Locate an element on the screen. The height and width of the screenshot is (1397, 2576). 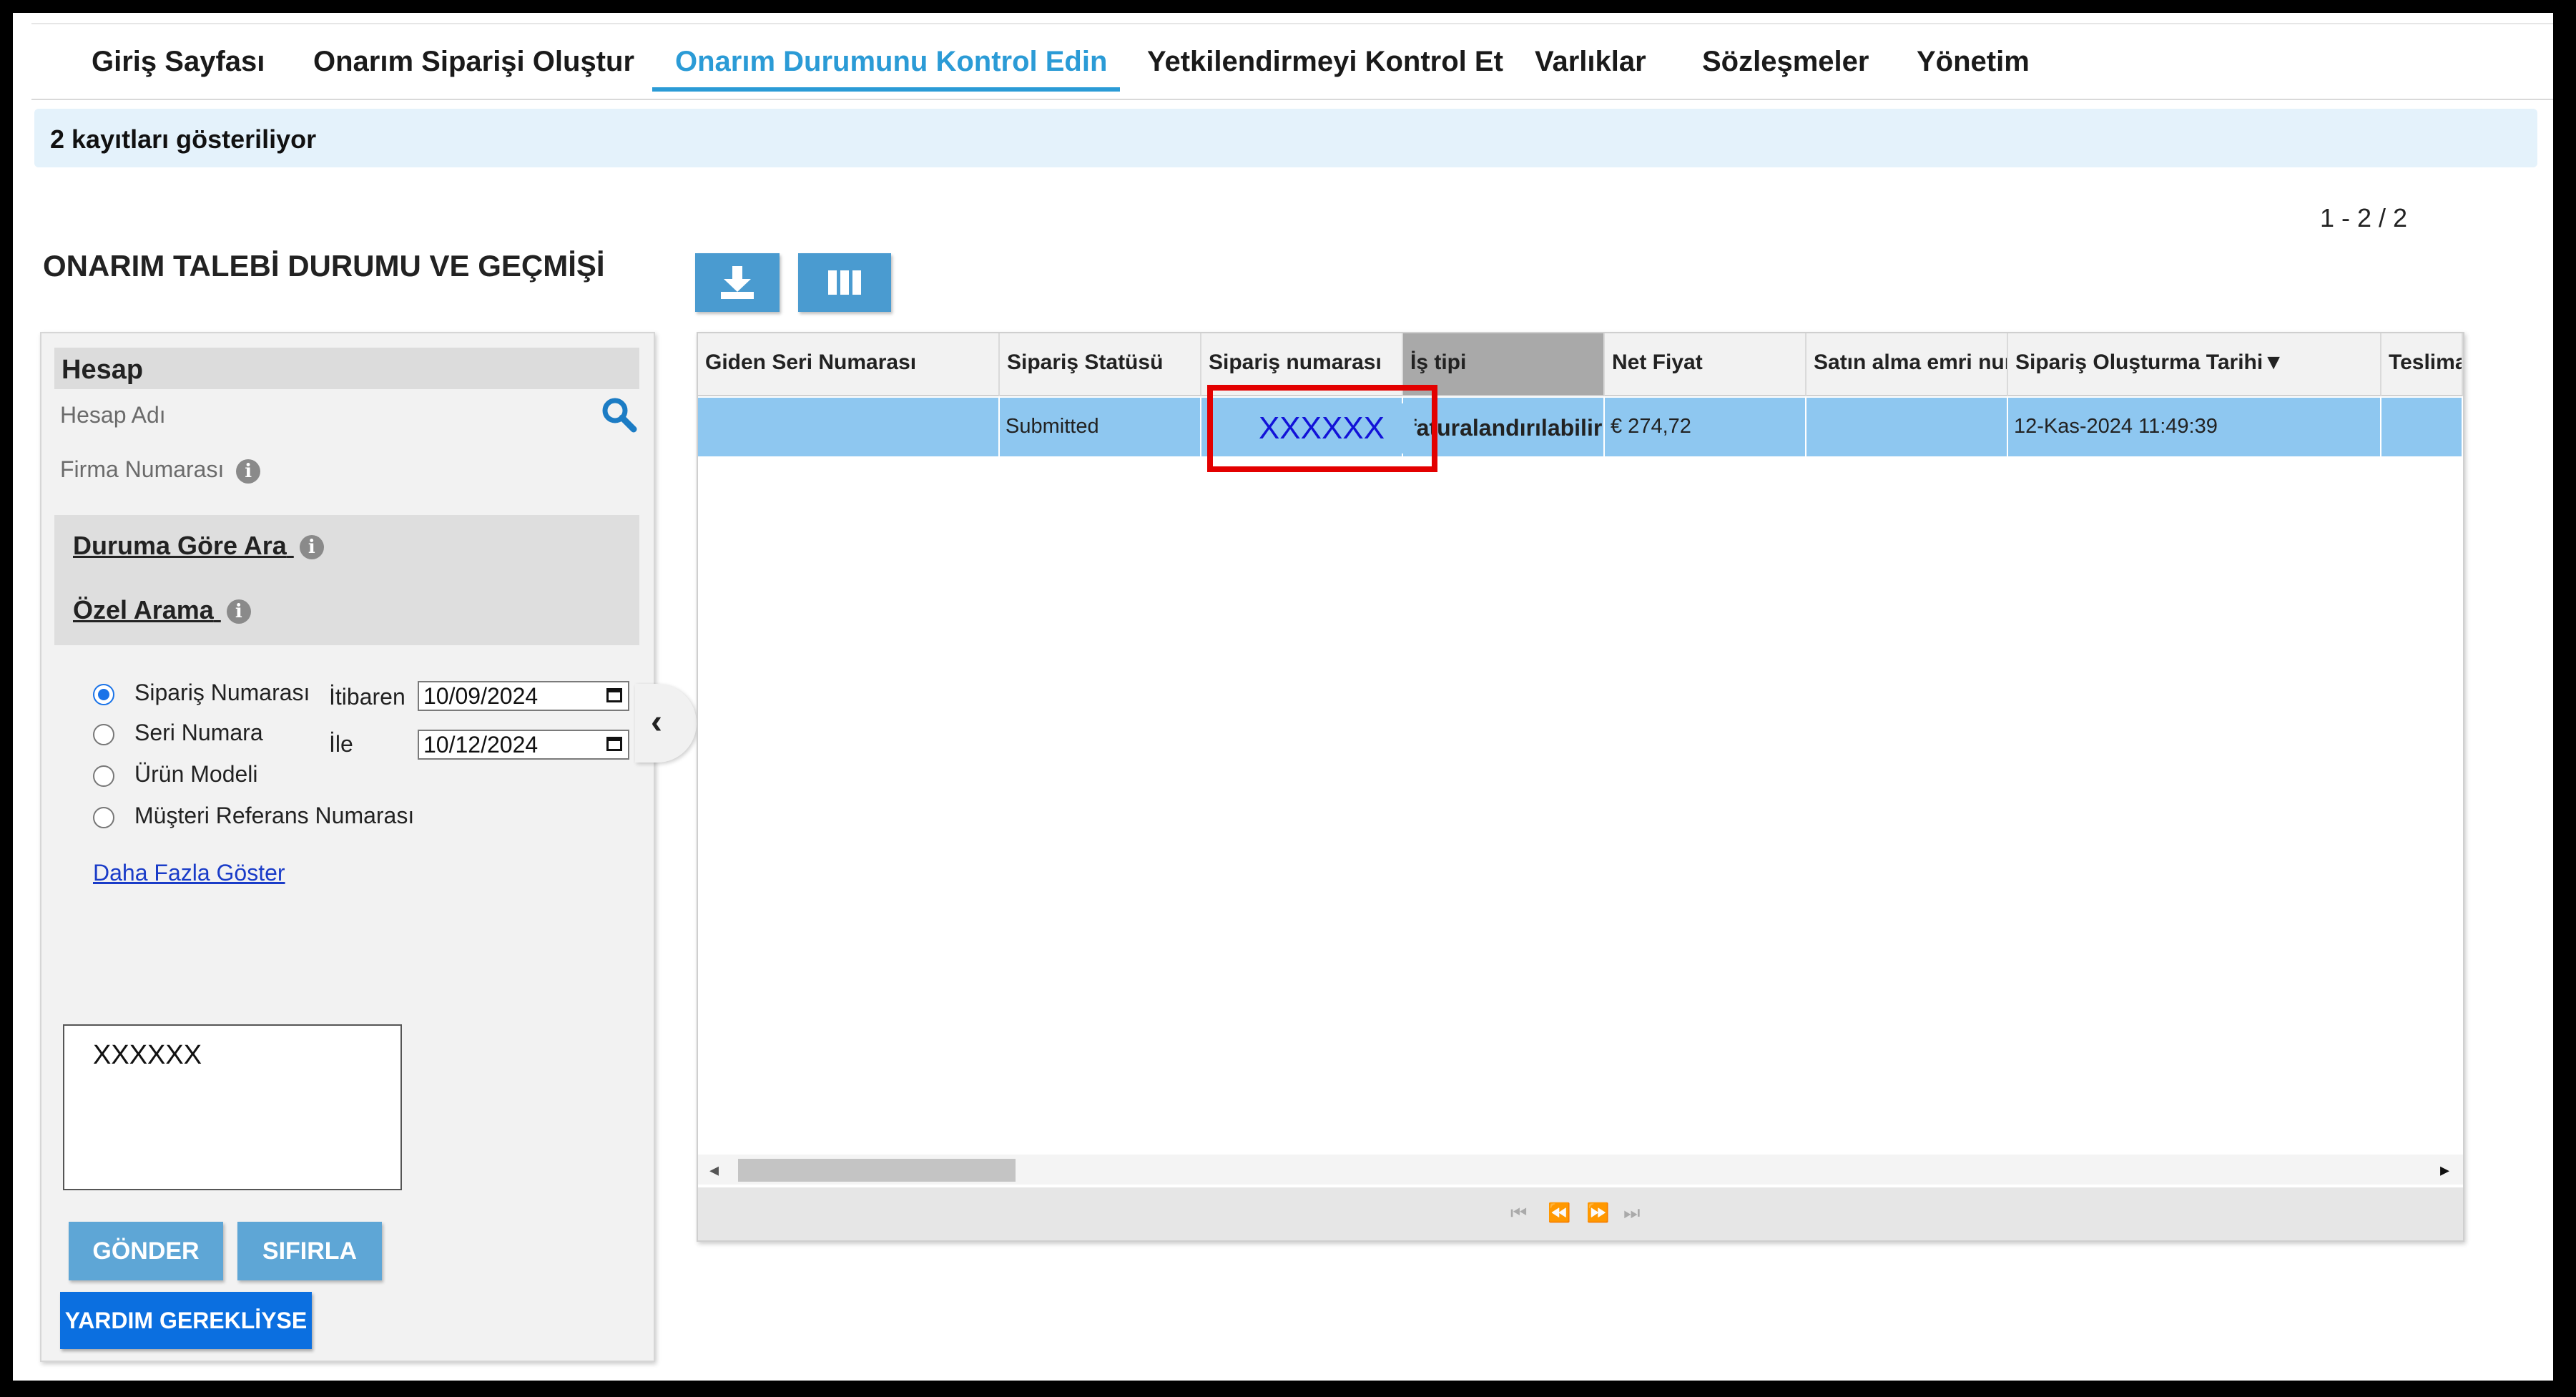
search-icon is located at coordinates (619, 415).